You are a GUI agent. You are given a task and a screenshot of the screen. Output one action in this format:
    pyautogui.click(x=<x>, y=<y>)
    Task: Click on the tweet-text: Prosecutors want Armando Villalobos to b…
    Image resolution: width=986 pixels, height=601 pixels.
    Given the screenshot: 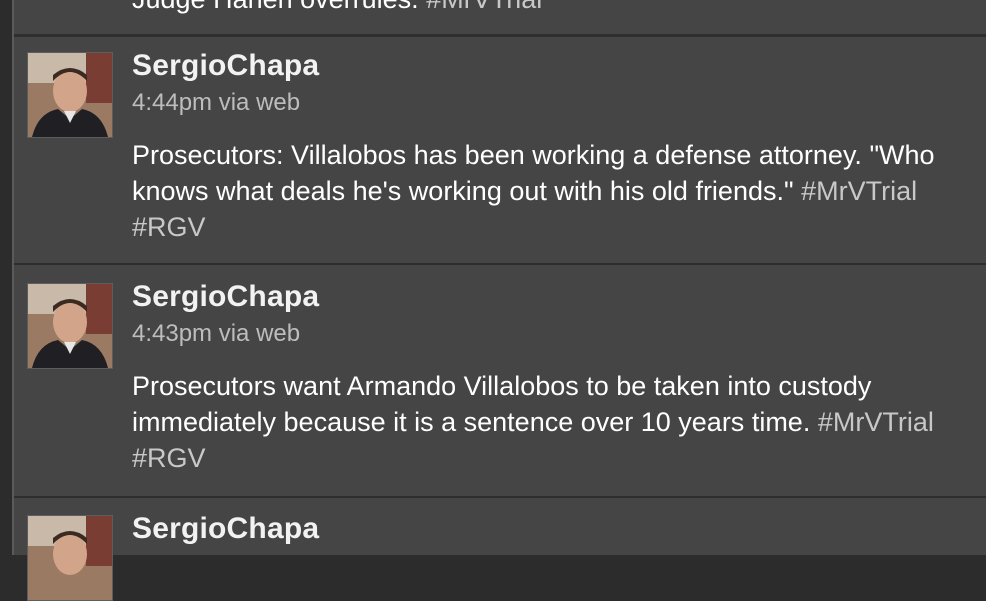 What is the action you would take?
    pyautogui.click(x=533, y=422)
    